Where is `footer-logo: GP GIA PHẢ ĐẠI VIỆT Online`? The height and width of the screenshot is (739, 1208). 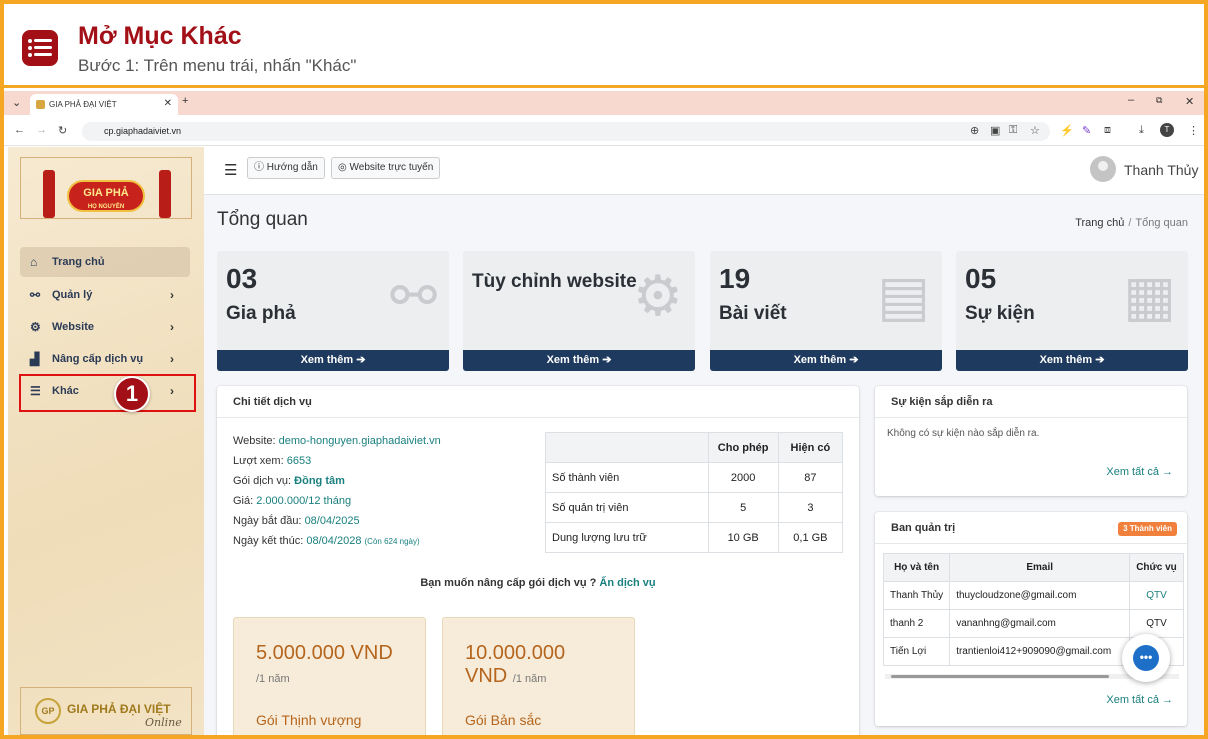
footer-logo: GP GIA PHẢ ĐẠI VIỆT Online is located at coordinates (106, 711).